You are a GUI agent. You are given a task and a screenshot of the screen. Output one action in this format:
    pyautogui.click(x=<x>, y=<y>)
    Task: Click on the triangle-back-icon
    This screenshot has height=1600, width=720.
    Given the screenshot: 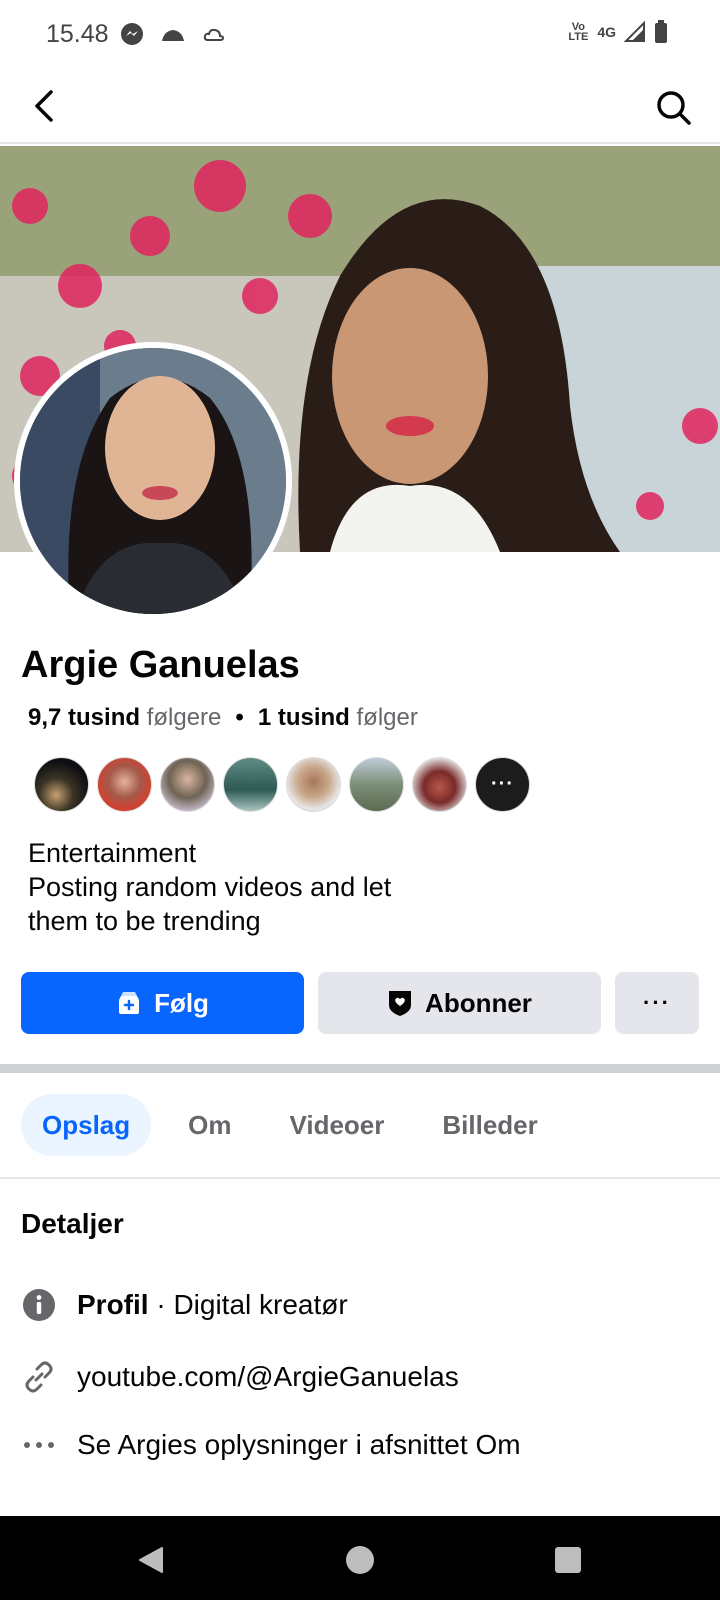 What is the action you would take?
    pyautogui.click(x=151, y=1560)
    